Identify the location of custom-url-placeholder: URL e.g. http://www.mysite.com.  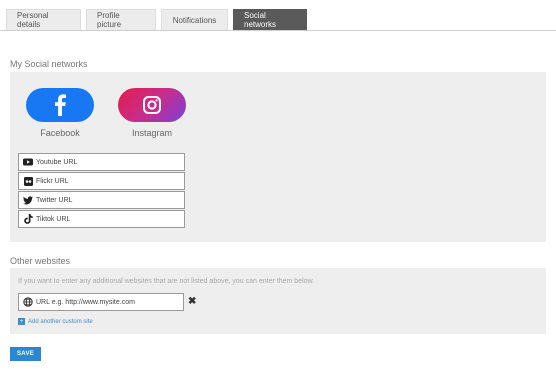
(85, 302).